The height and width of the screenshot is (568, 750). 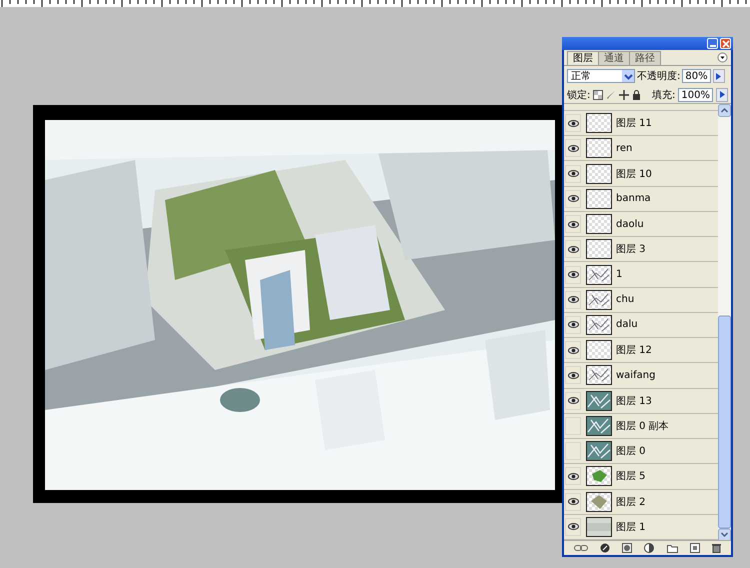 I want to click on close-button, so click(x=725, y=43).